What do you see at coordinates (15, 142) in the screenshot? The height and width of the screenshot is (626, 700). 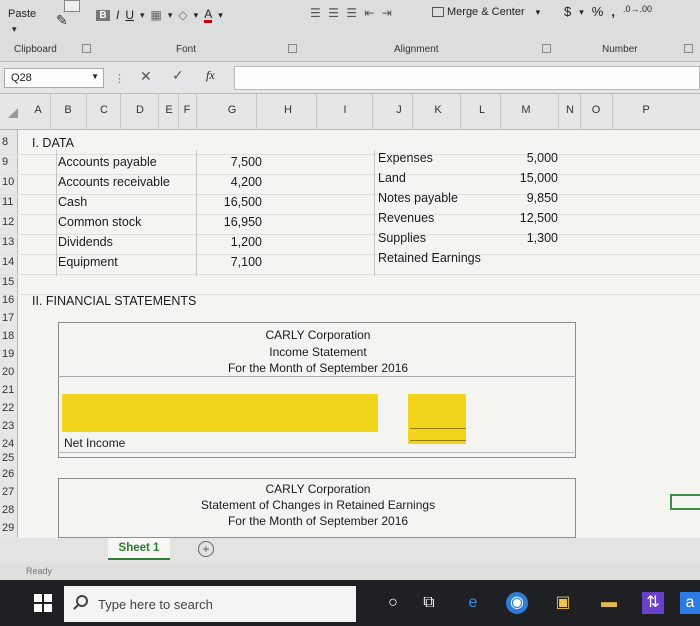 I see `row-header: 8` at bounding box center [15, 142].